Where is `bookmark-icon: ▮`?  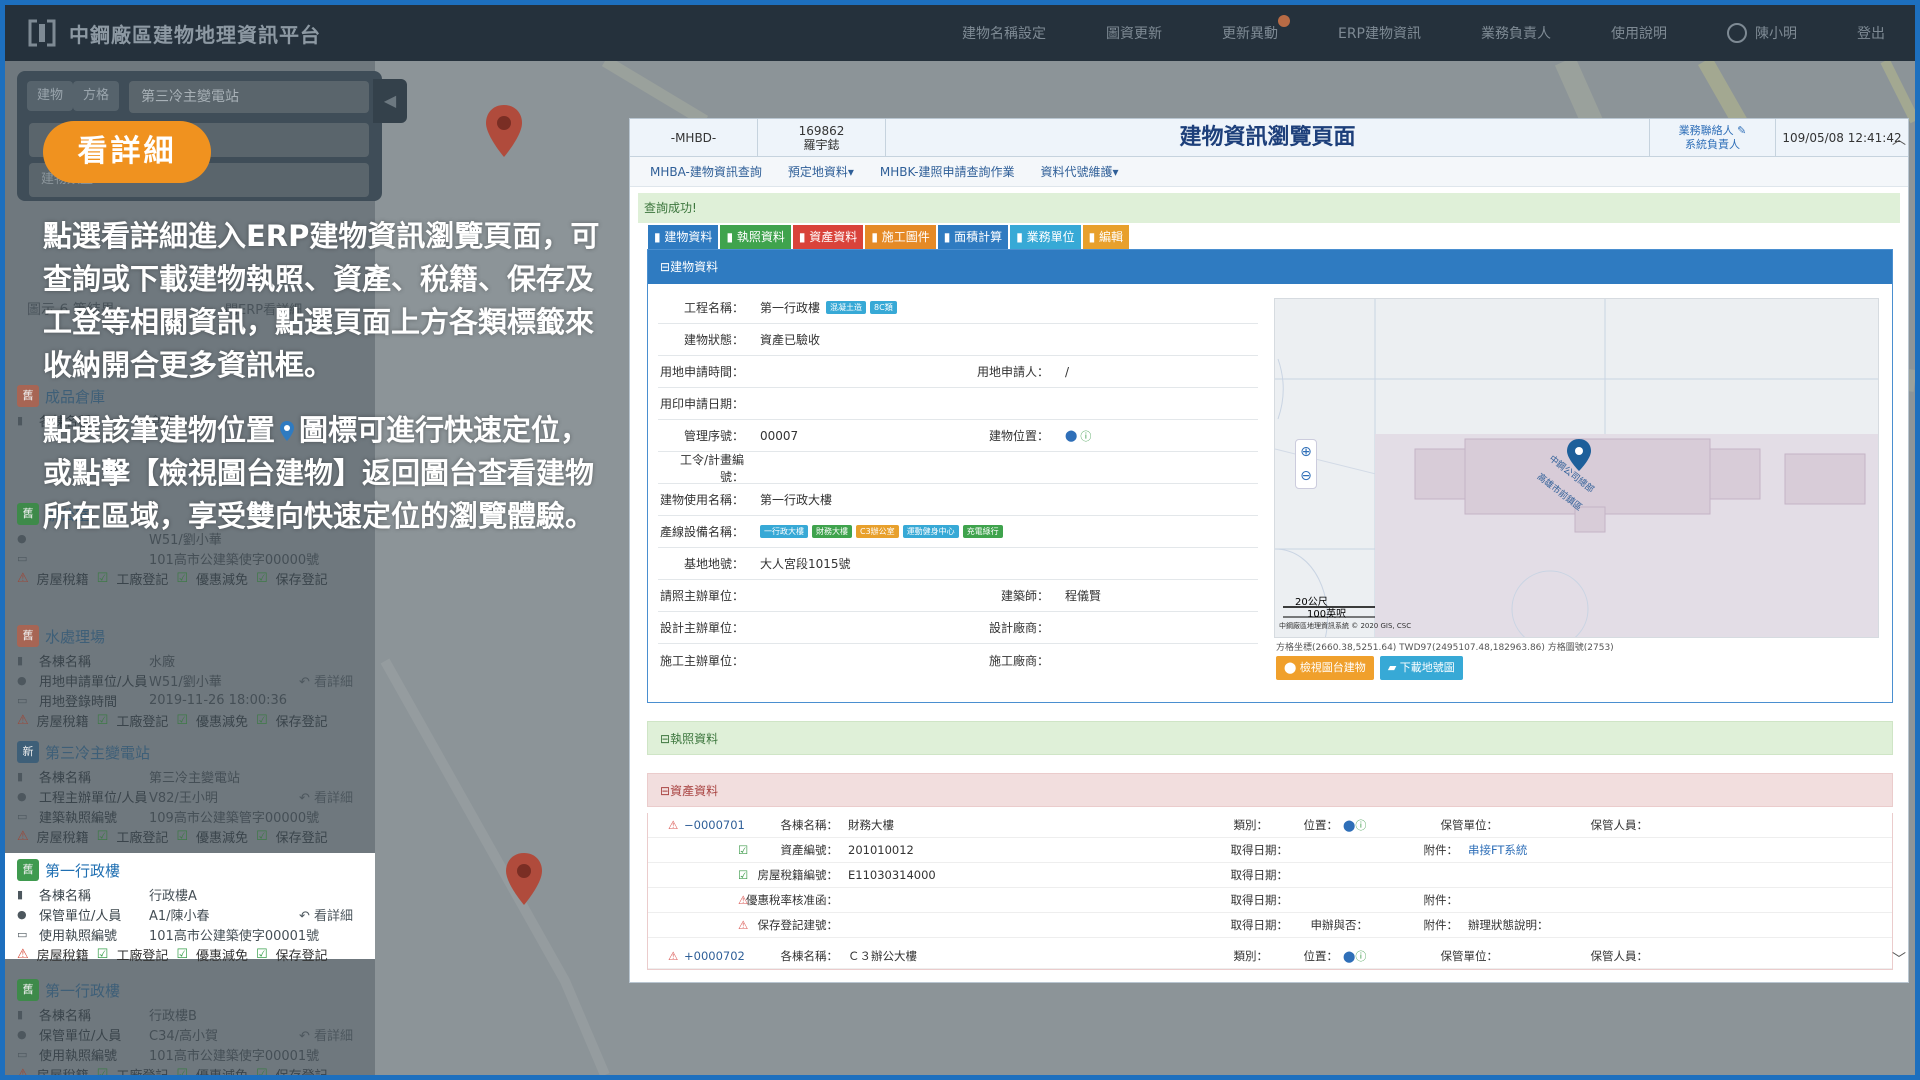
bookmark-icon: ▮ is located at coordinates (804, 237).